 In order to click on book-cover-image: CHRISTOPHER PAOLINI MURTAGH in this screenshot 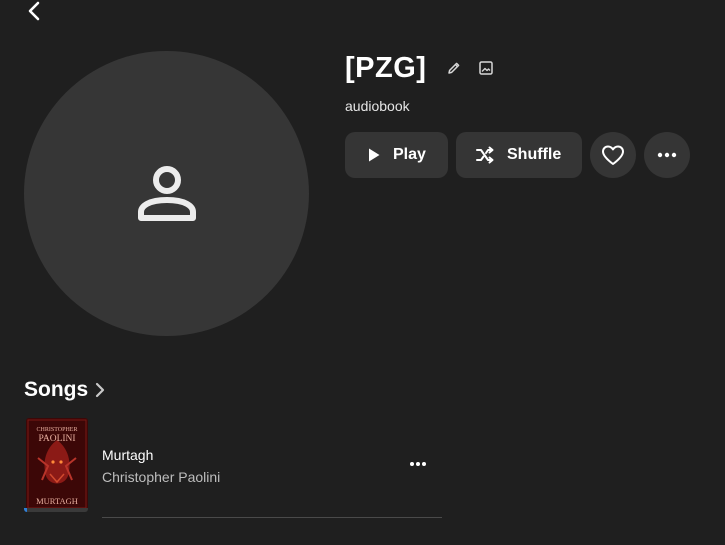, I will do `click(57, 464)`.